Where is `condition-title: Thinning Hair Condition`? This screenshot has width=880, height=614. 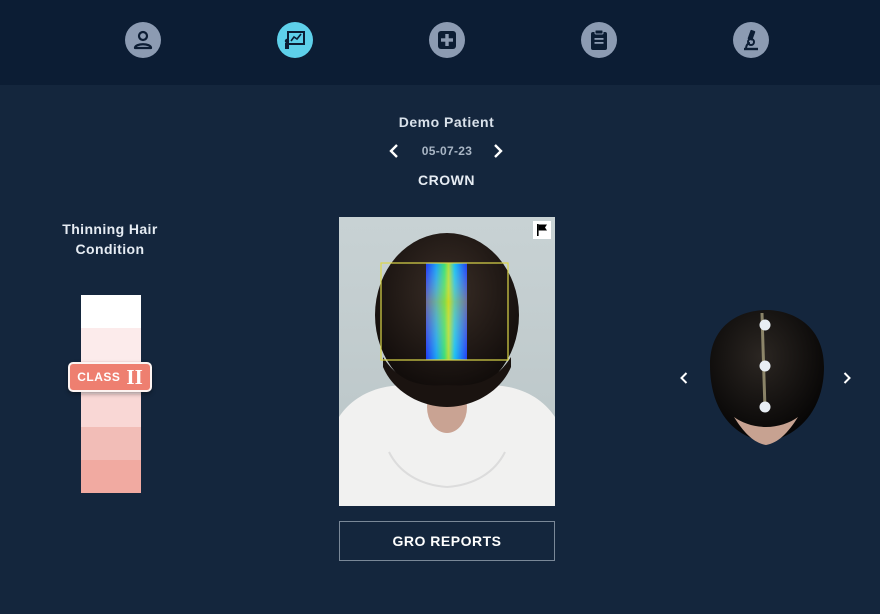
condition-title: Thinning Hair Condition is located at coordinates (110, 239).